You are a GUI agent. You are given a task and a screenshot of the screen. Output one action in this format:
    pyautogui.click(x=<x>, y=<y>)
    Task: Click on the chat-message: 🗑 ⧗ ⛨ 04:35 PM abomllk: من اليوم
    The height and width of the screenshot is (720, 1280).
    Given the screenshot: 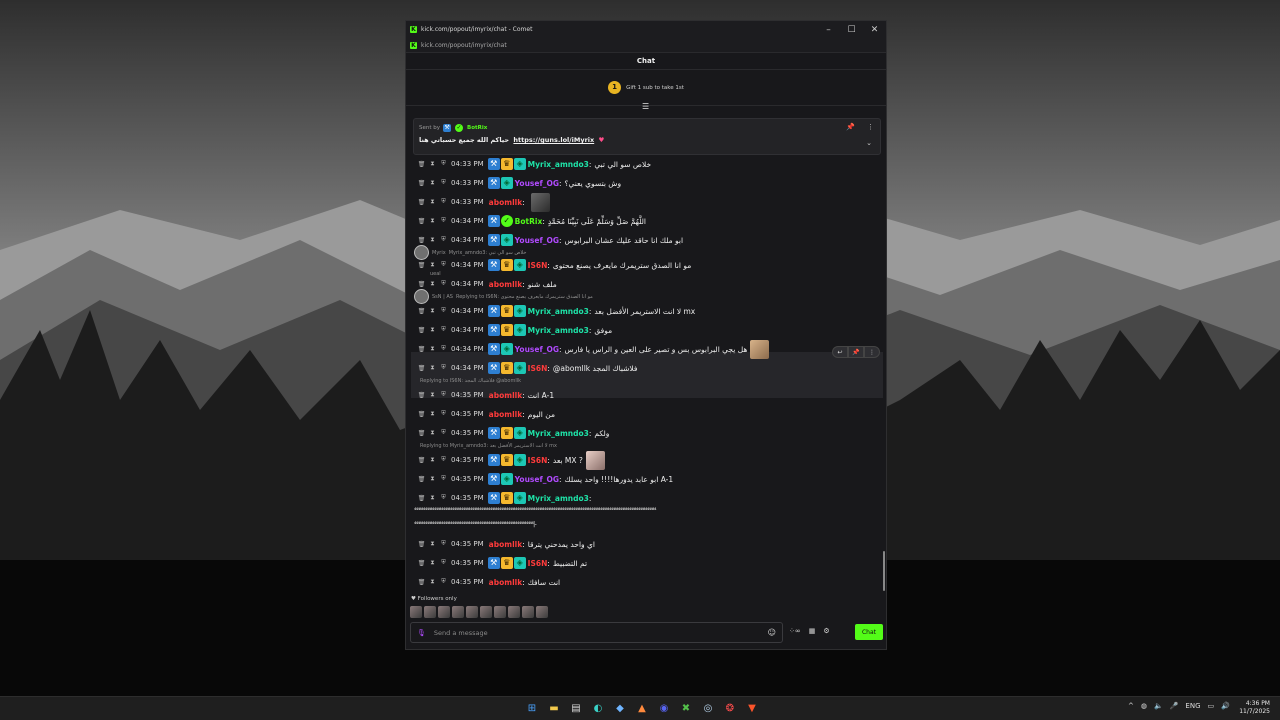 What is the action you would take?
    pyautogui.click(x=485, y=414)
    